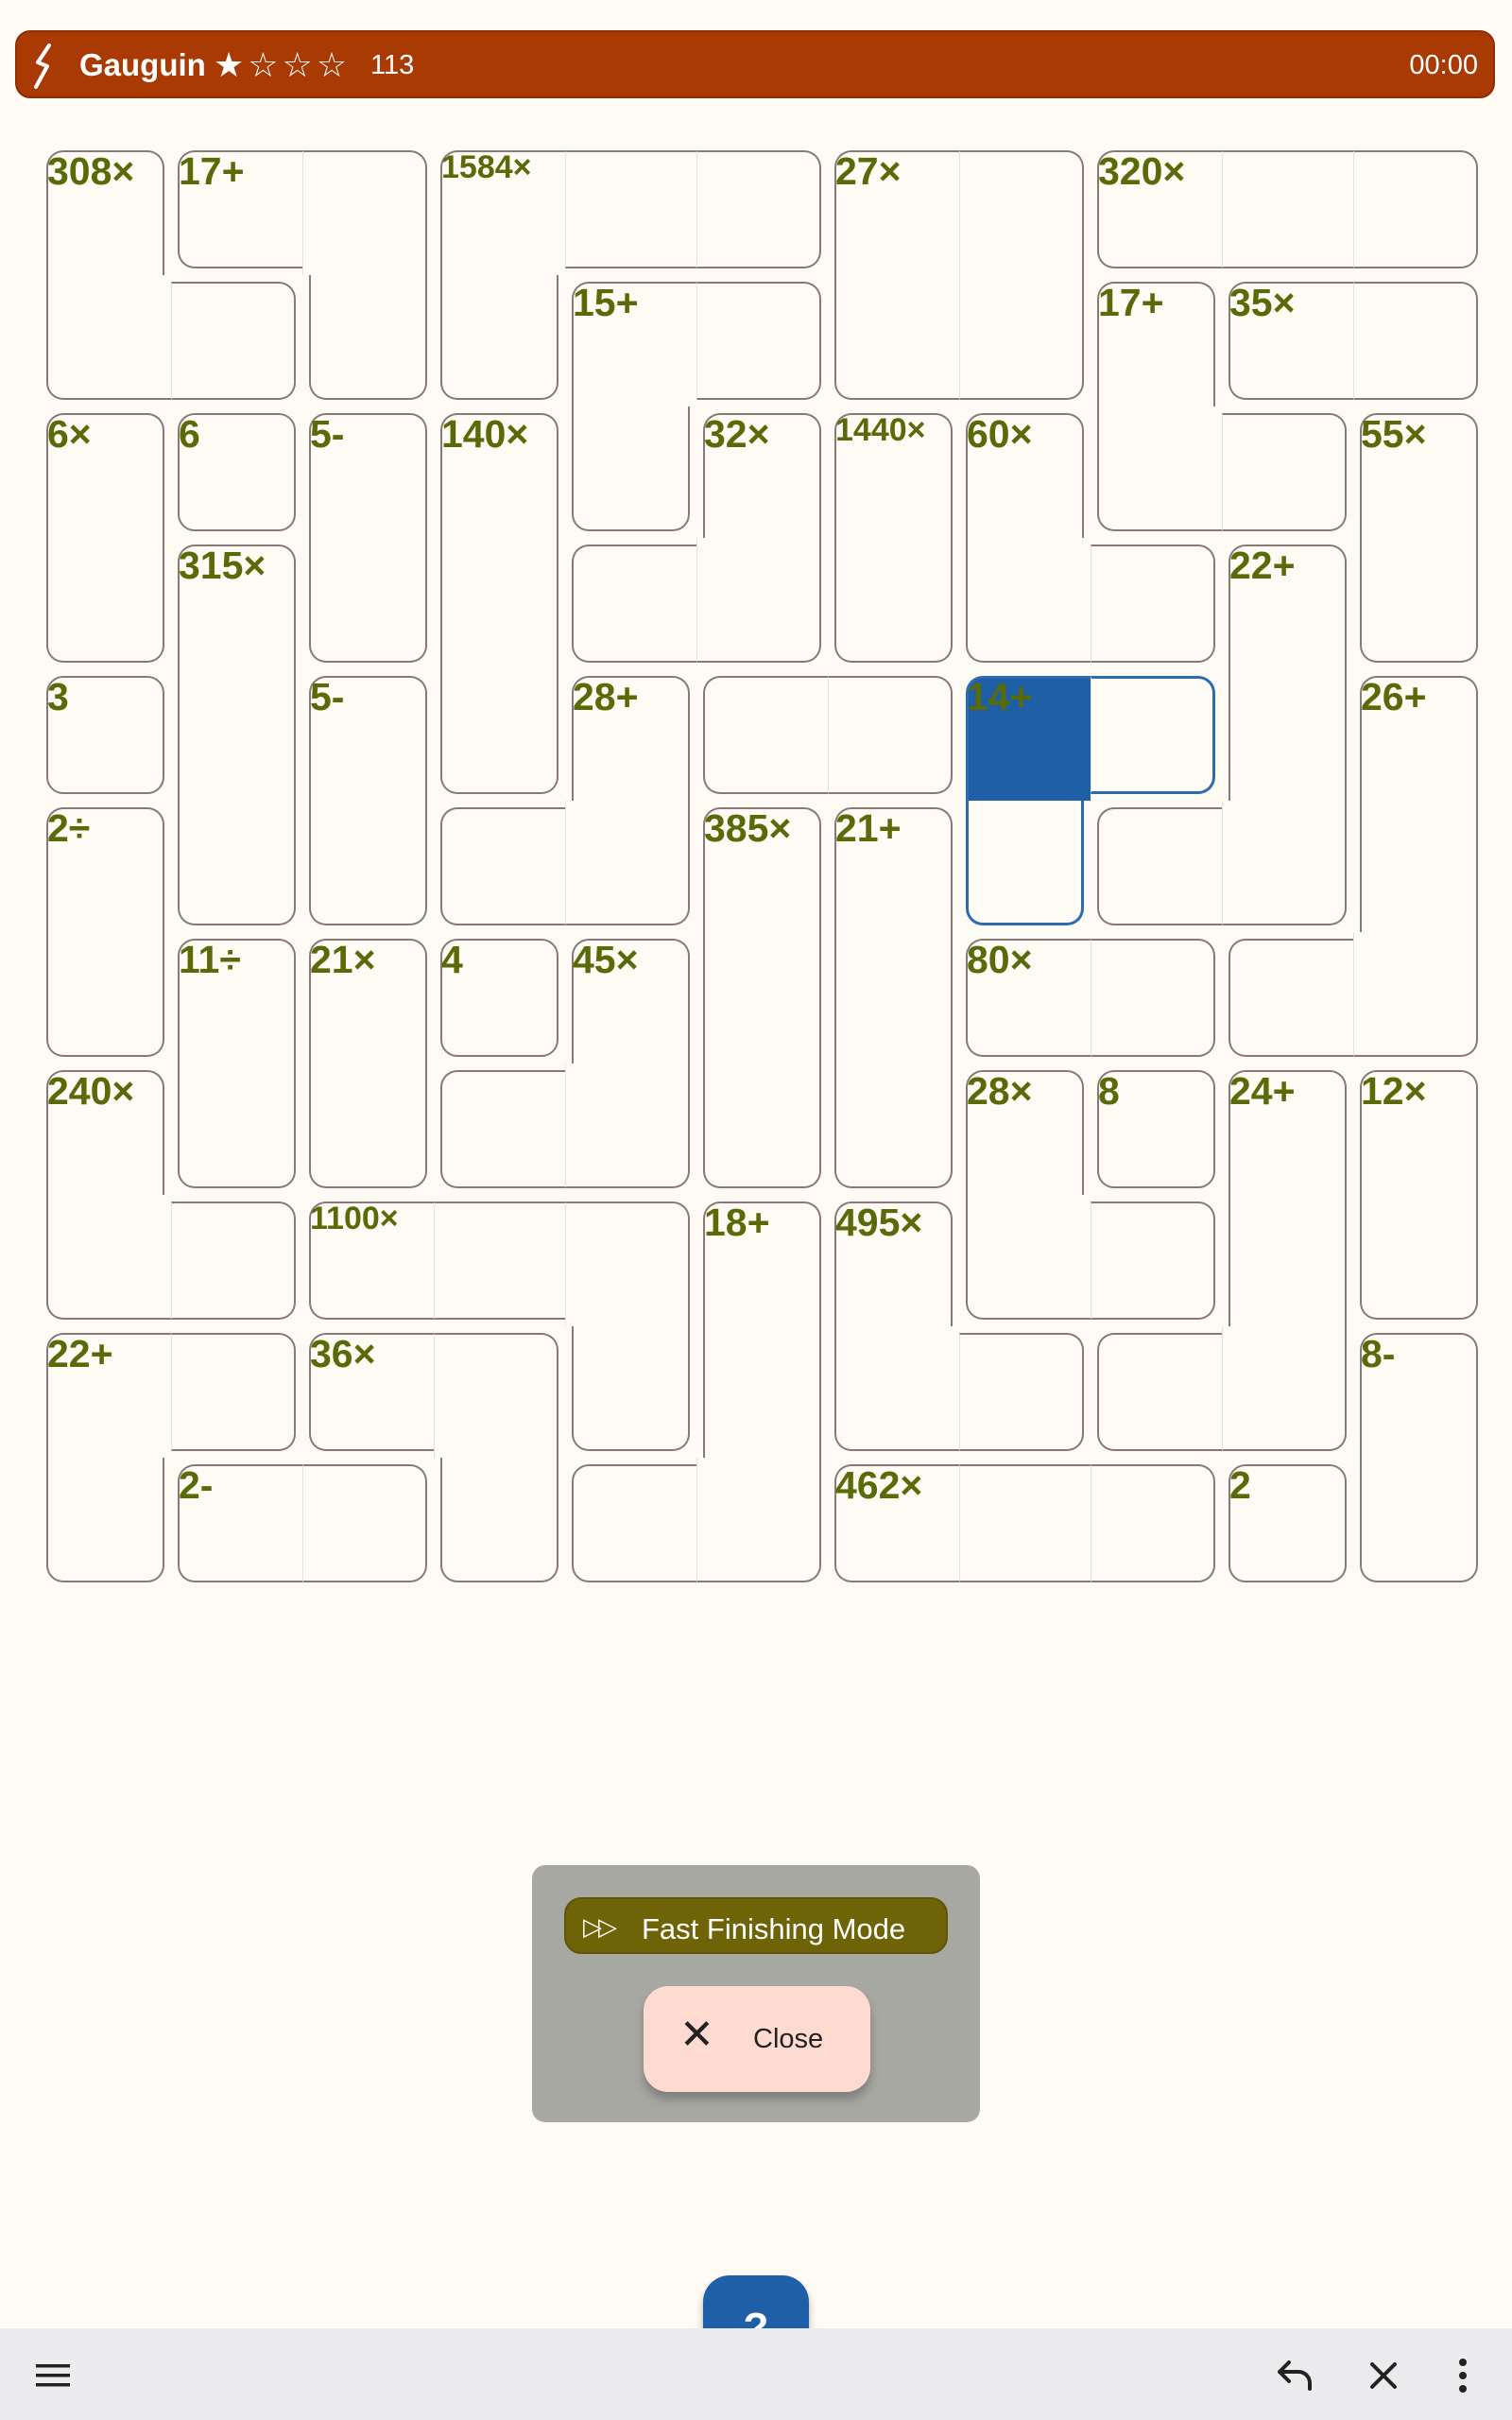  What do you see at coordinates (757, 2039) in the screenshot?
I see `close-button: ✕ Close` at bounding box center [757, 2039].